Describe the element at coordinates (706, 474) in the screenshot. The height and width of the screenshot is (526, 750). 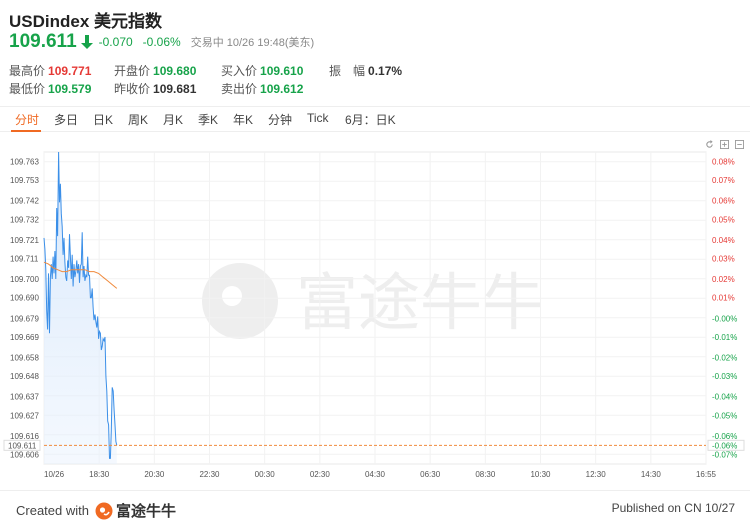
I see `x-tick-label: 16:55` at that location.